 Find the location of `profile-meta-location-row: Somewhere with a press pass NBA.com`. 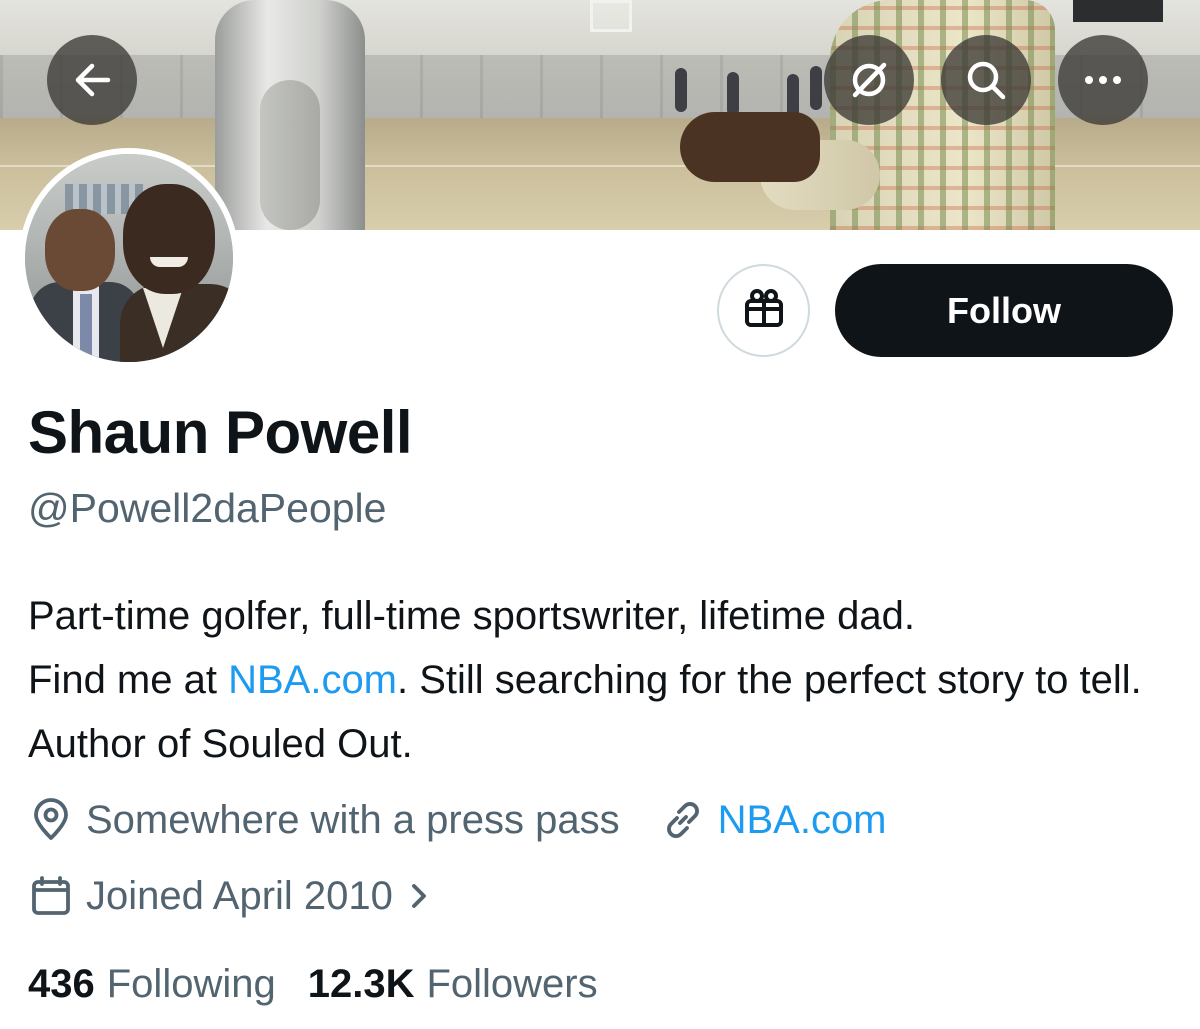

profile-meta-location-row: Somewhere with a press pass NBA.com is located at coordinates (457, 820).